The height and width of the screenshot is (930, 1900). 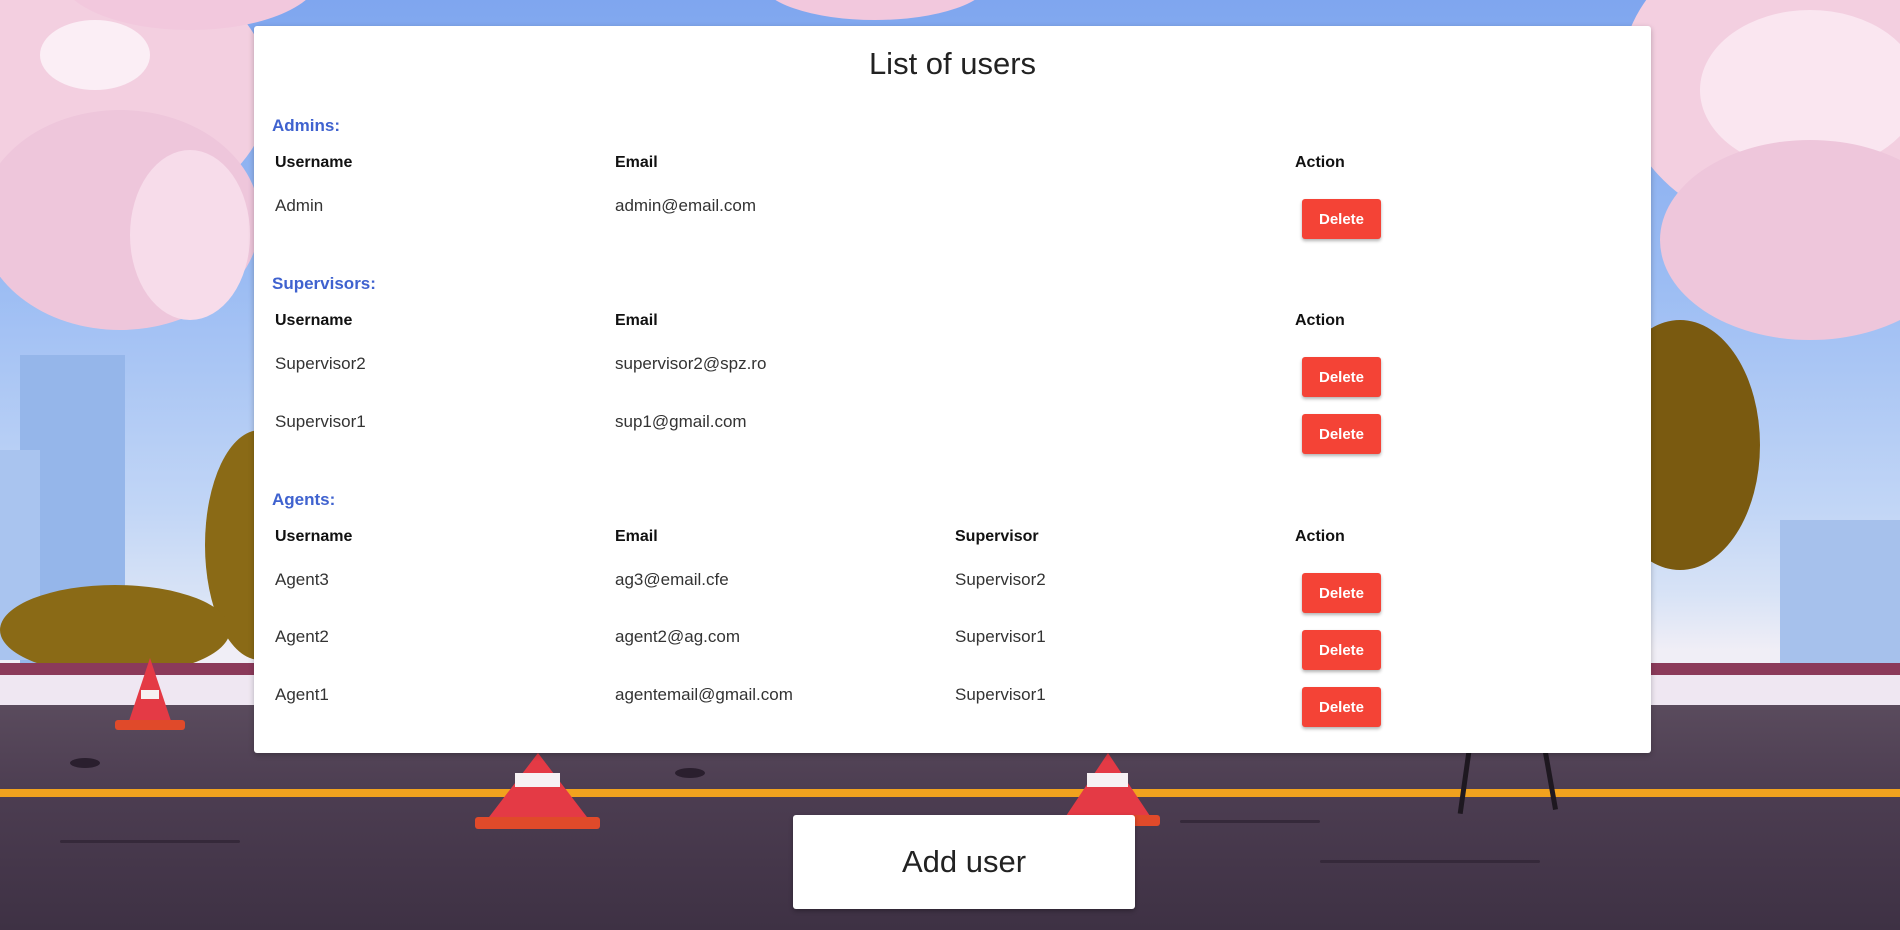 I want to click on user-email: ag3@email.cfe, so click(x=672, y=579).